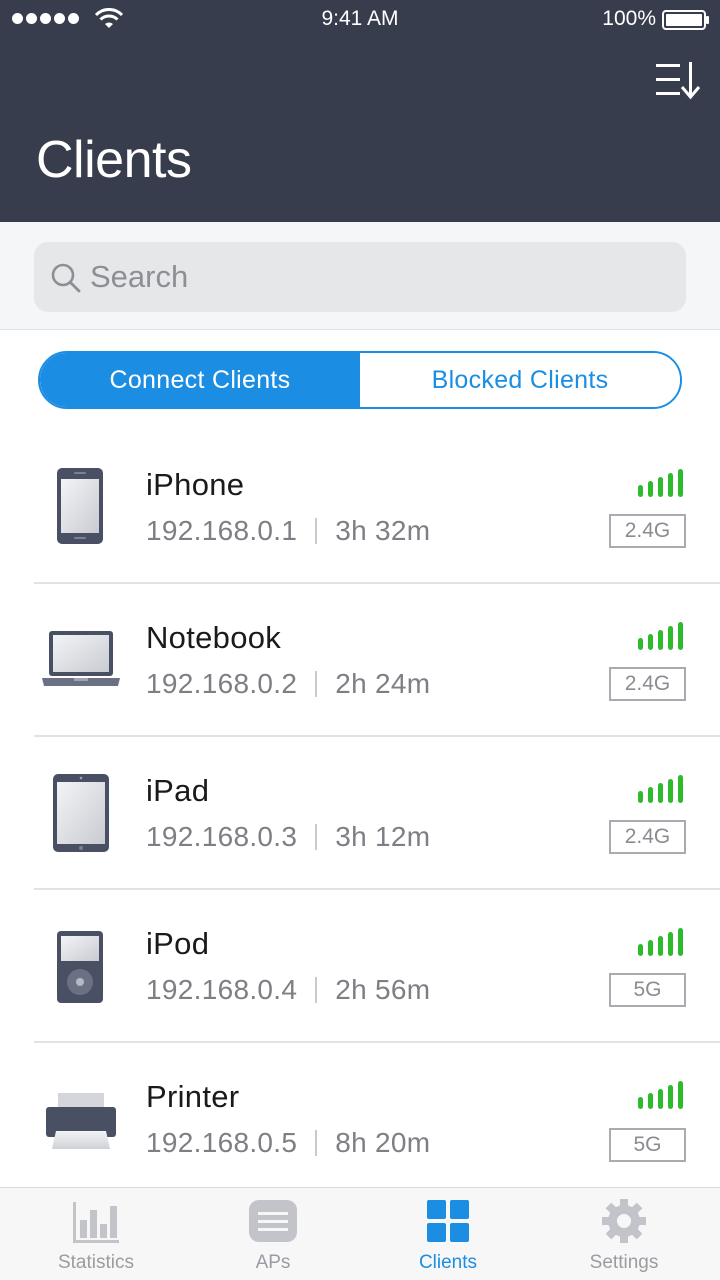 Image resolution: width=720 pixels, height=1280 pixels. What do you see at coordinates (80, 967) in the screenshot?
I see `music-player-icon` at bounding box center [80, 967].